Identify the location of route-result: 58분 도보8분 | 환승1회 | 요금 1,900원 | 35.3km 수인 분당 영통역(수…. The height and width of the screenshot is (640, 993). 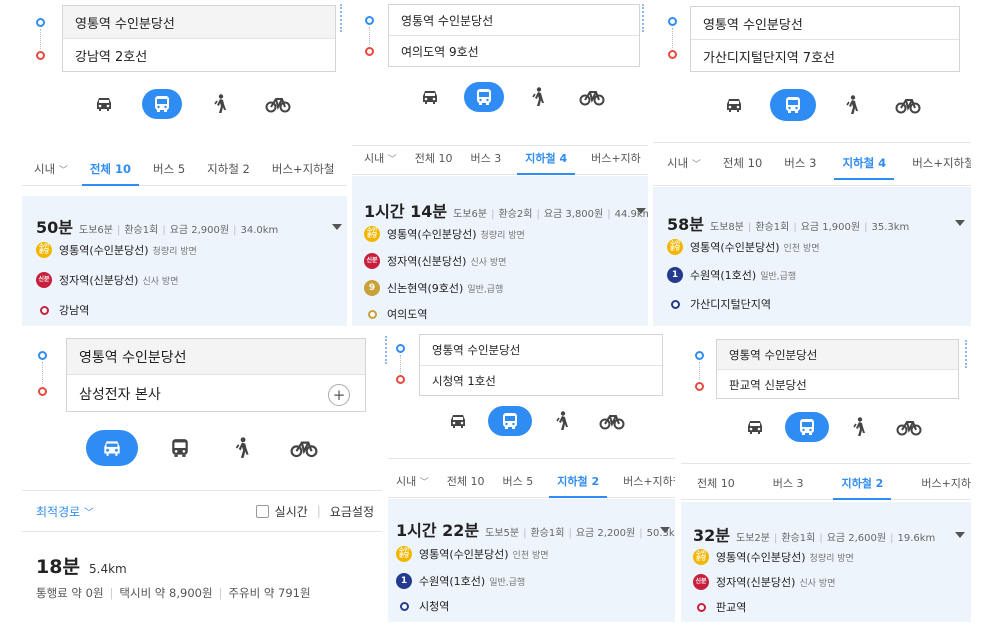
(812, 256).